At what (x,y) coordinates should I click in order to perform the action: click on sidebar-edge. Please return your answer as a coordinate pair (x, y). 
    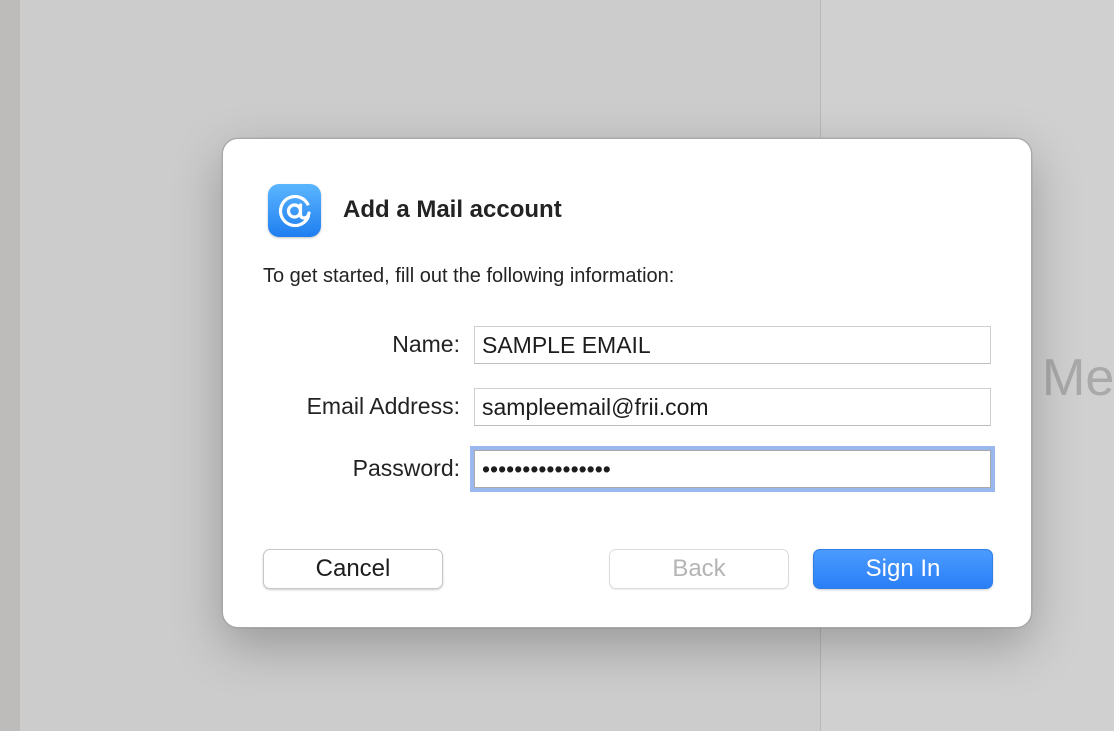
    Looking at the image, I should click on (10, 365).